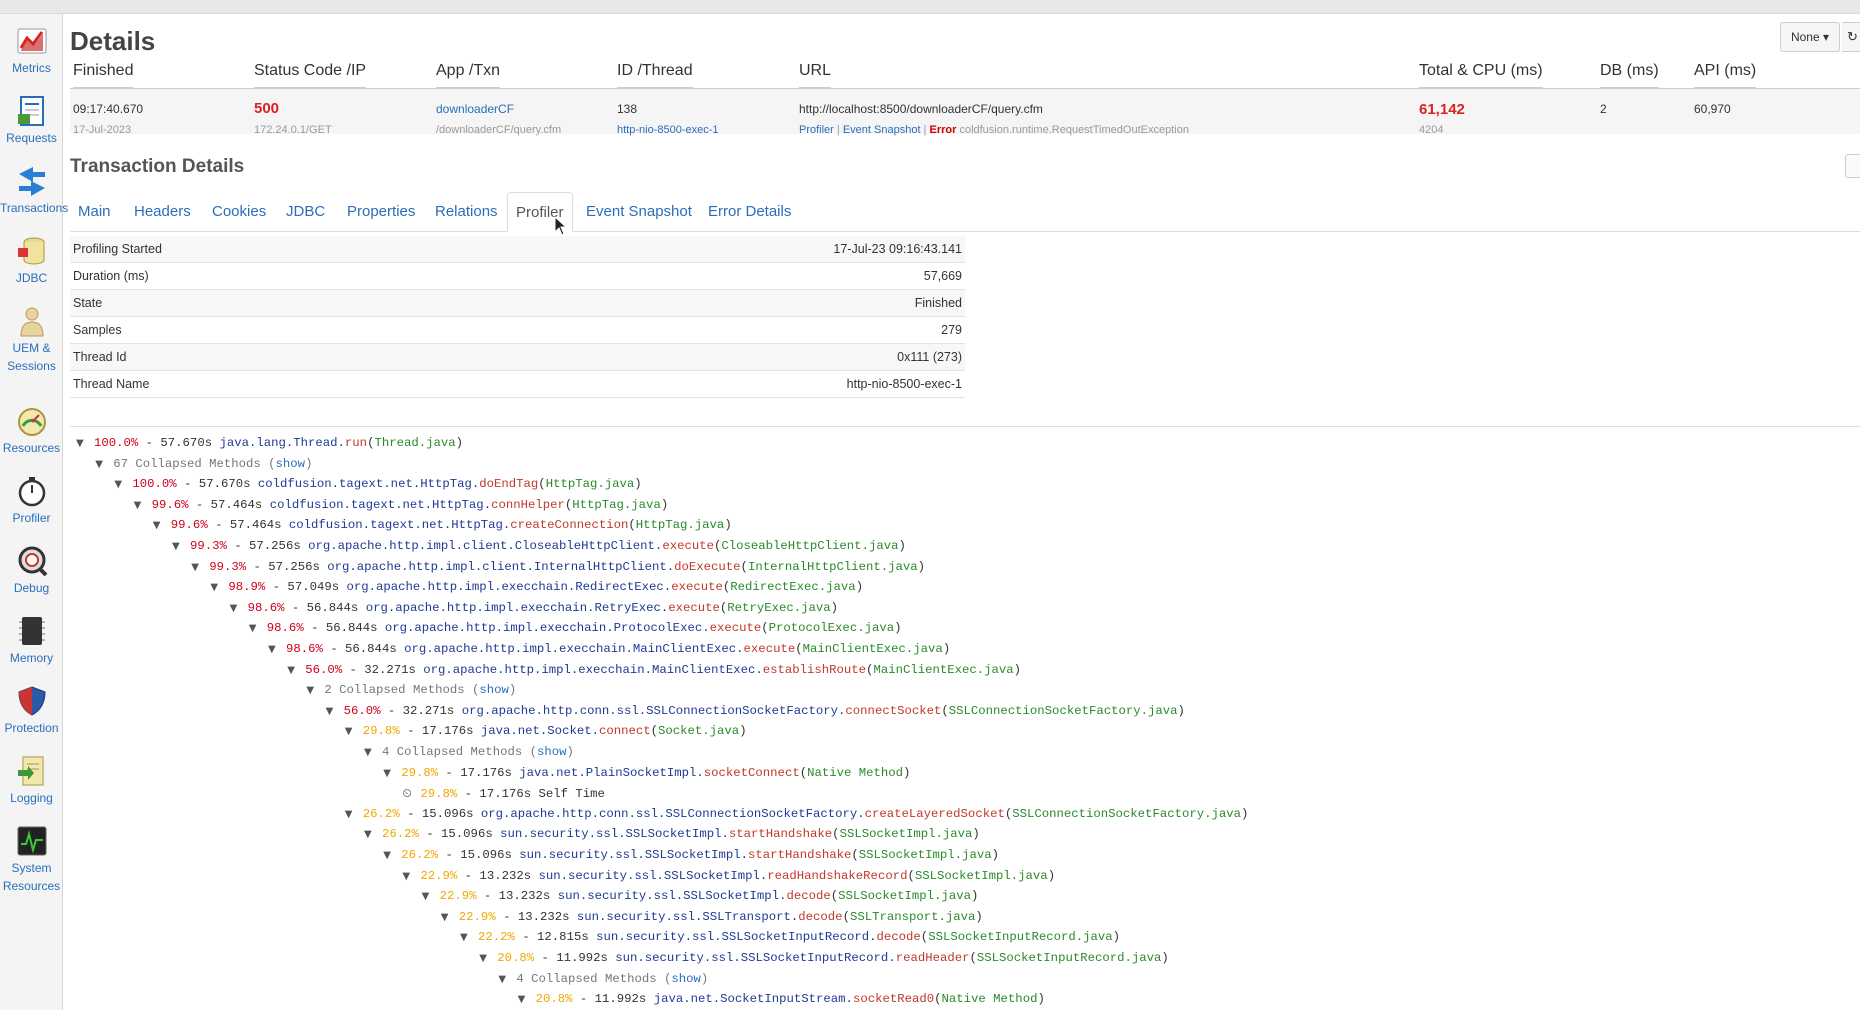 Image resolution: width=1860 pixels, height=1010 pixels. Describe the element at coordinates (654, 731) in the screenshot. I see `paren: (` at that location.